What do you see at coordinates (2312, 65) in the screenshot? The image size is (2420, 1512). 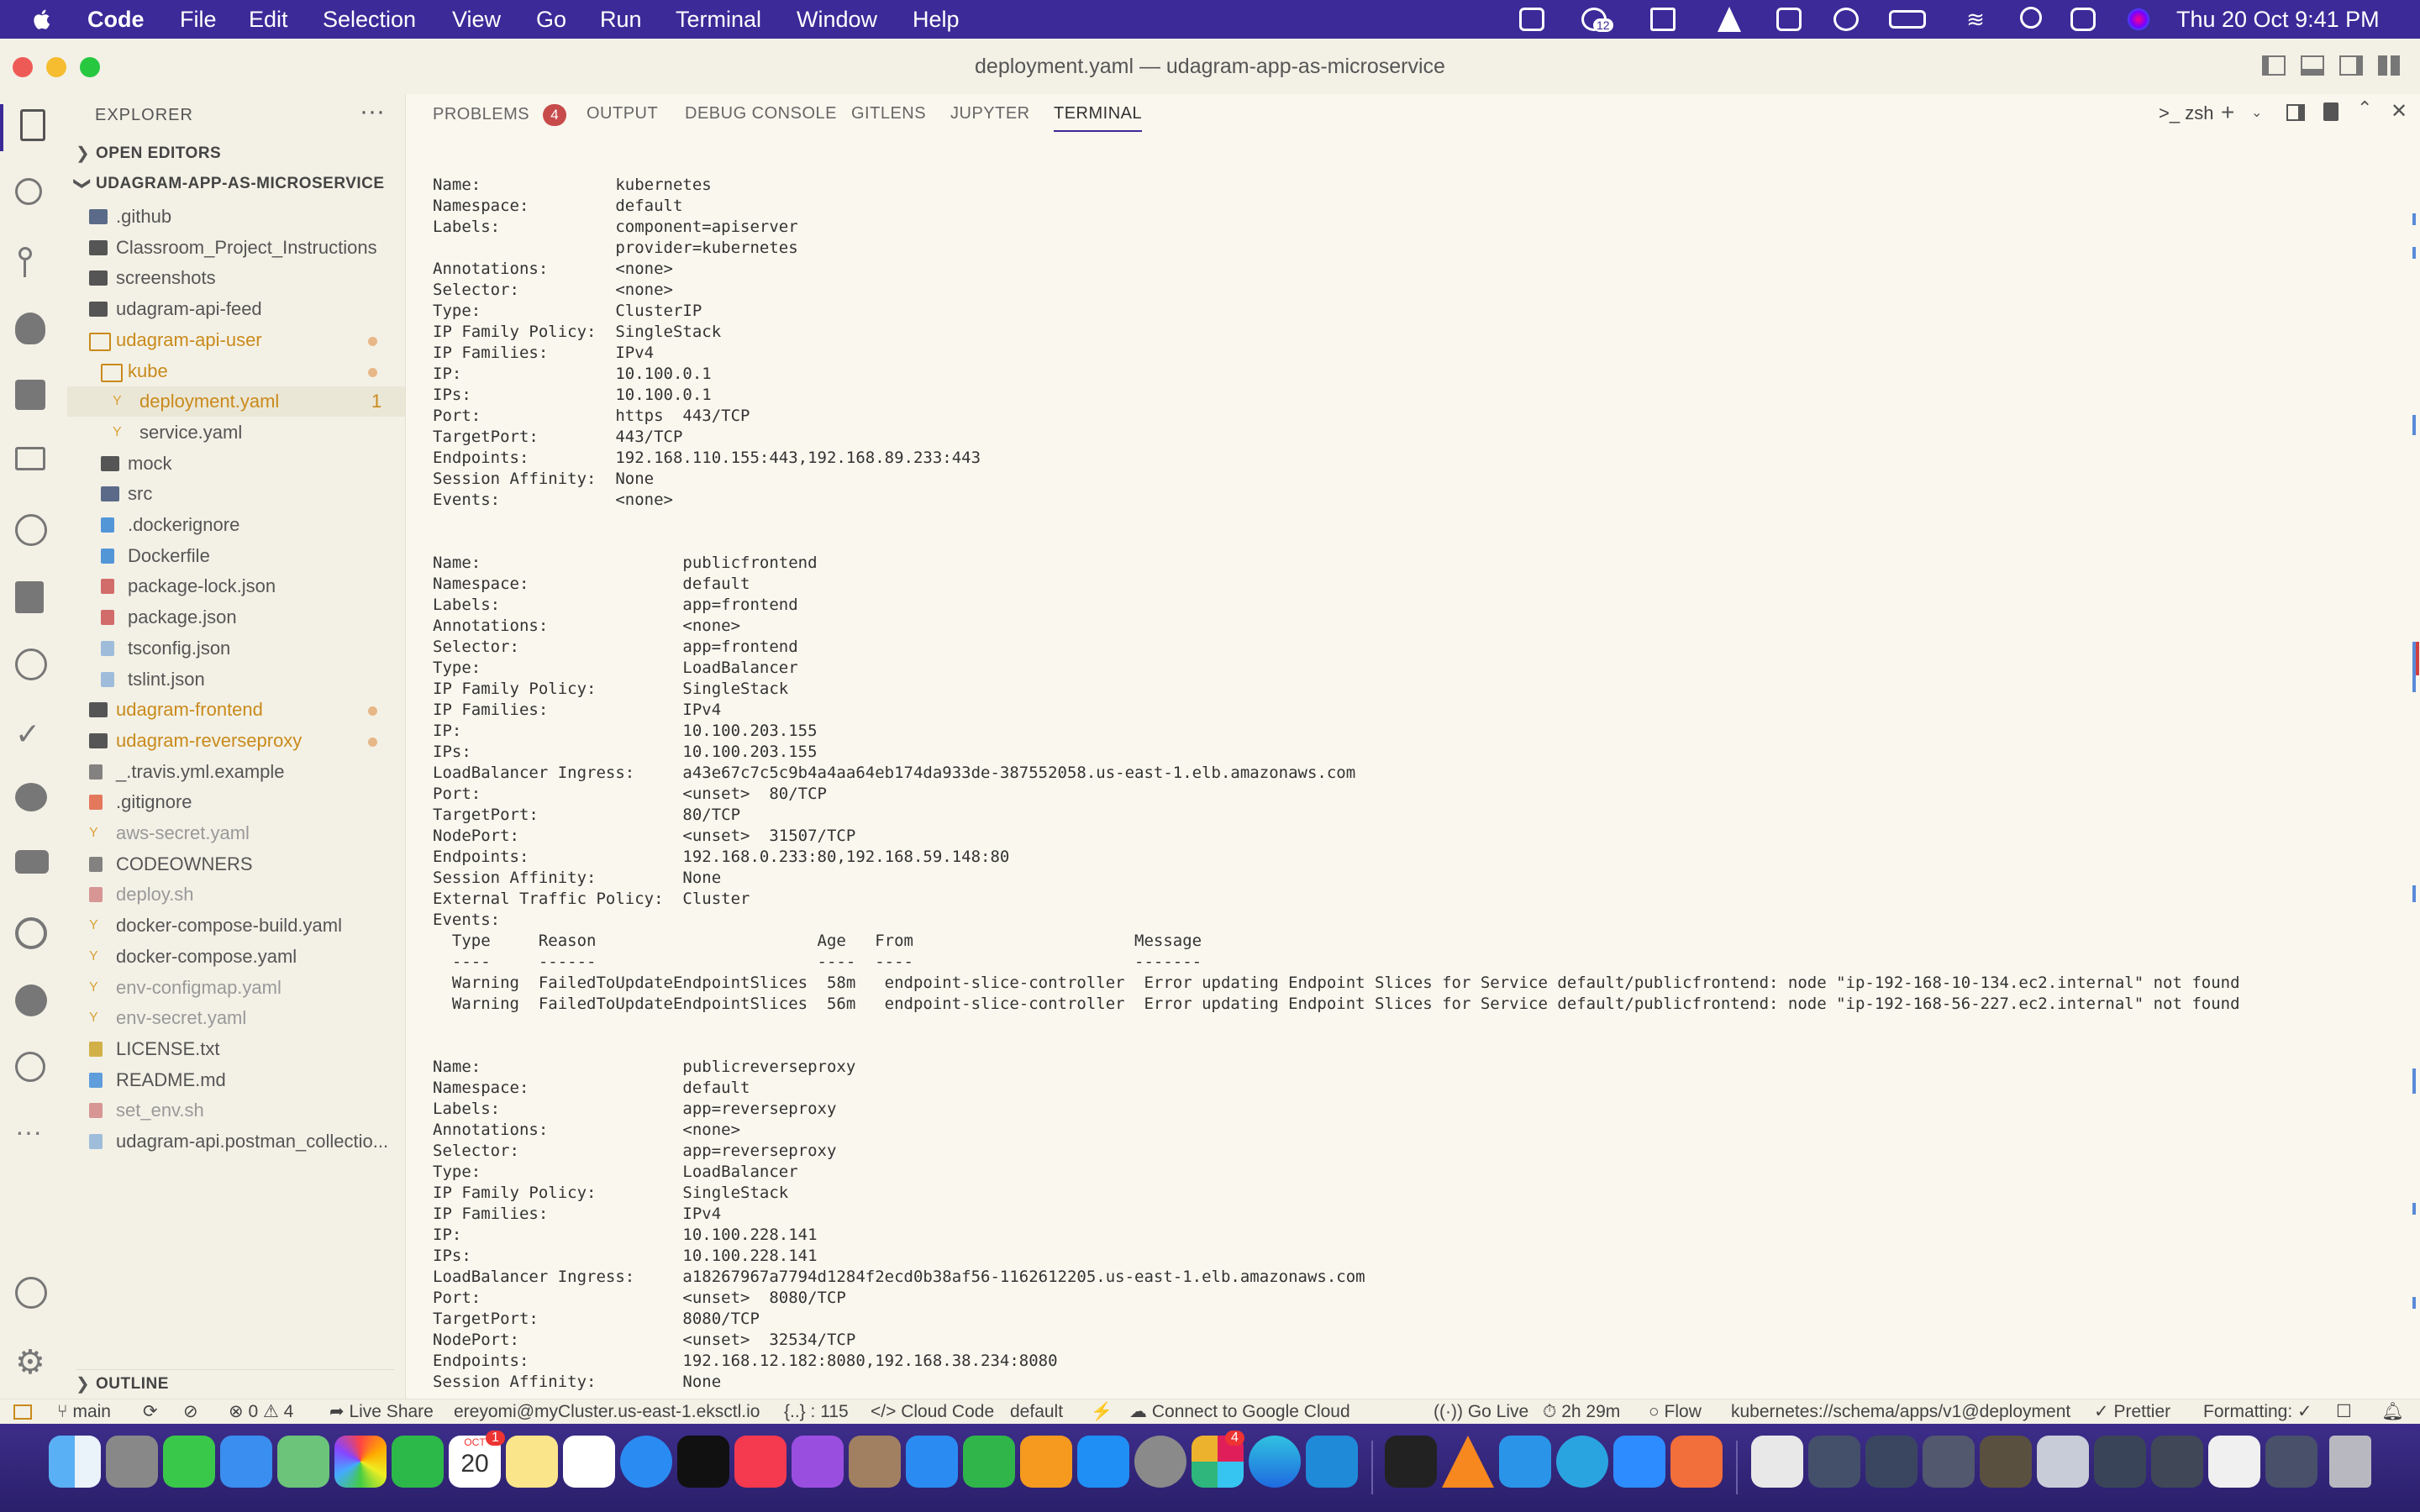 I see `toggle-panel-icon` at bounding box center [2312, 65].